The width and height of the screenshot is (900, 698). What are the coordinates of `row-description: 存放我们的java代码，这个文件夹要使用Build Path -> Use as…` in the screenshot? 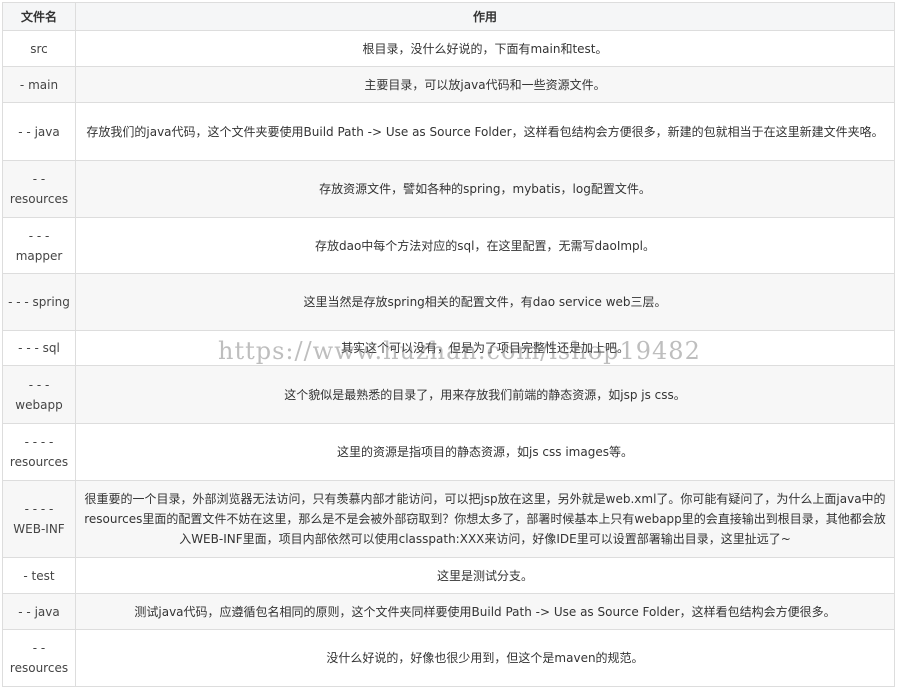 It's located at (485, 131).